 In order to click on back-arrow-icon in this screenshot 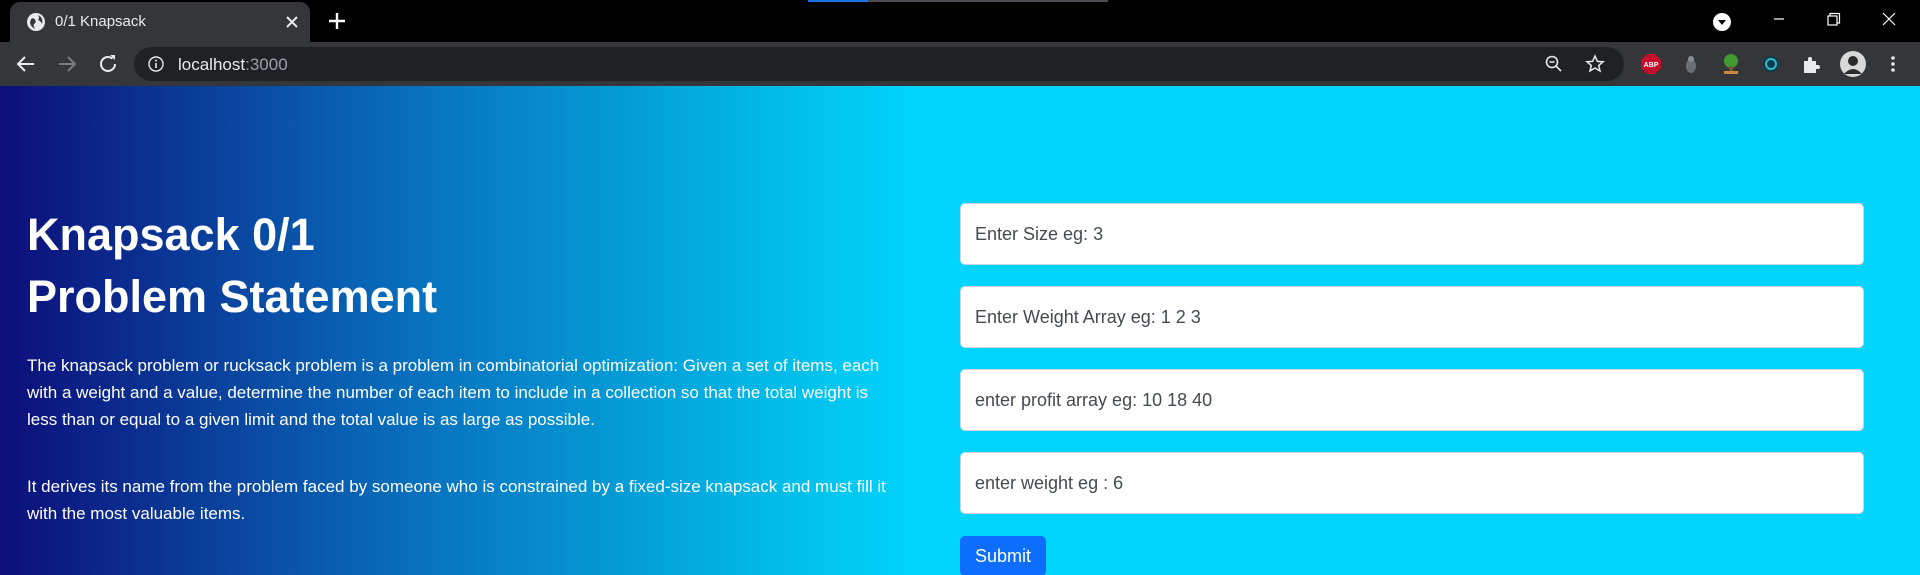, I will do `click(26, 64)`.